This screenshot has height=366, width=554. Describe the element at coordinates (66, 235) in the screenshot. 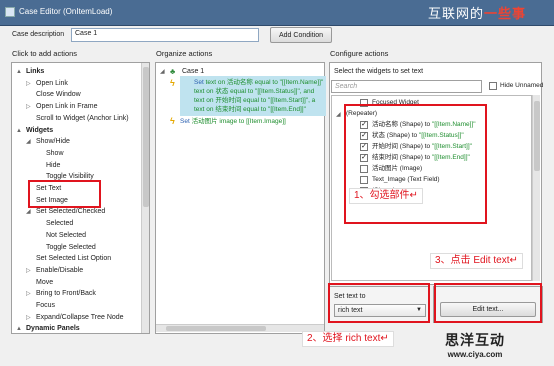

I see `action-item-label: Not Selected` at that location.